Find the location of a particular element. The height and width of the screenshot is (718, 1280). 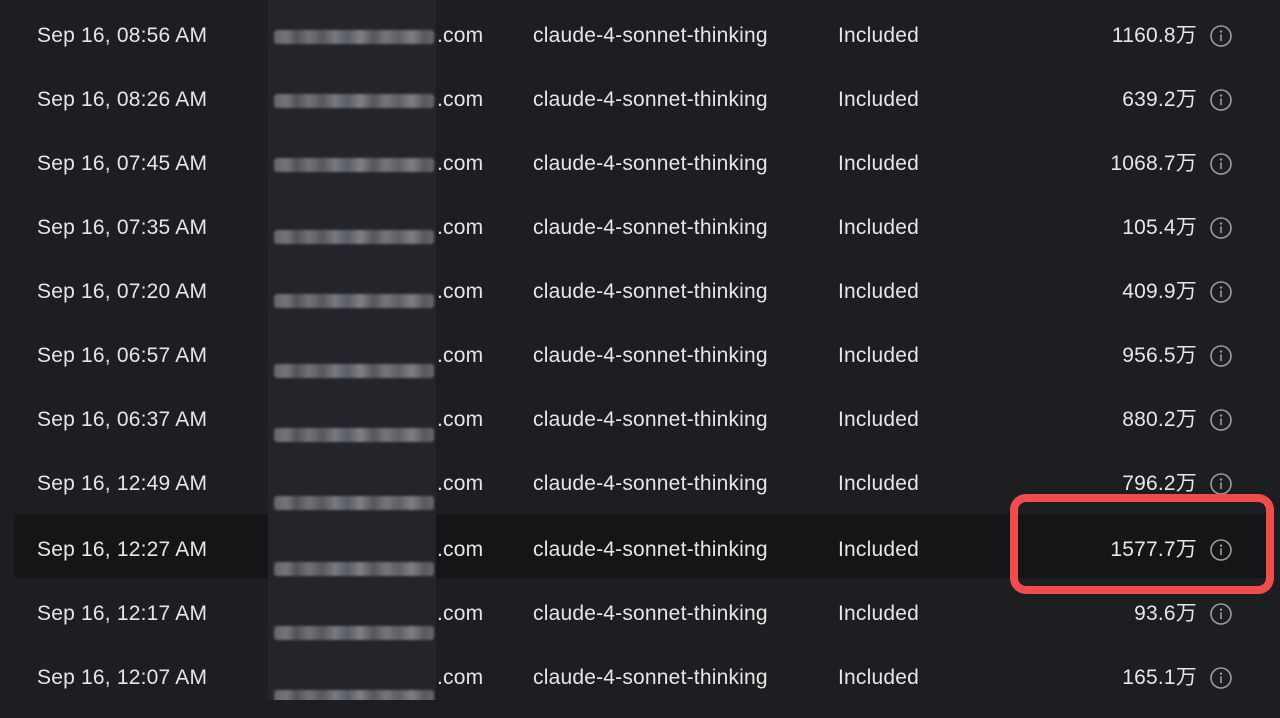

row-token-amount: 93.6万 is located at coordinates (1165, 613).